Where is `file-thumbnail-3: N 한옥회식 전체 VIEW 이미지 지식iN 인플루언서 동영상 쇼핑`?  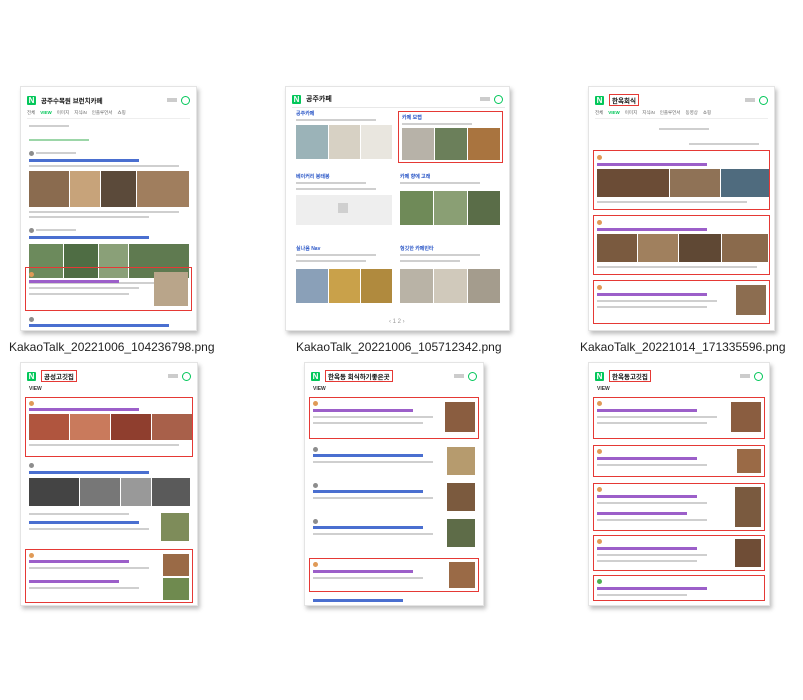
file-thumbnail-3: N 한옥회식 전체 VIEW 이미지 지식iN 인플루언서 동영상 쇼핑 is located at coordinates (681, 208).